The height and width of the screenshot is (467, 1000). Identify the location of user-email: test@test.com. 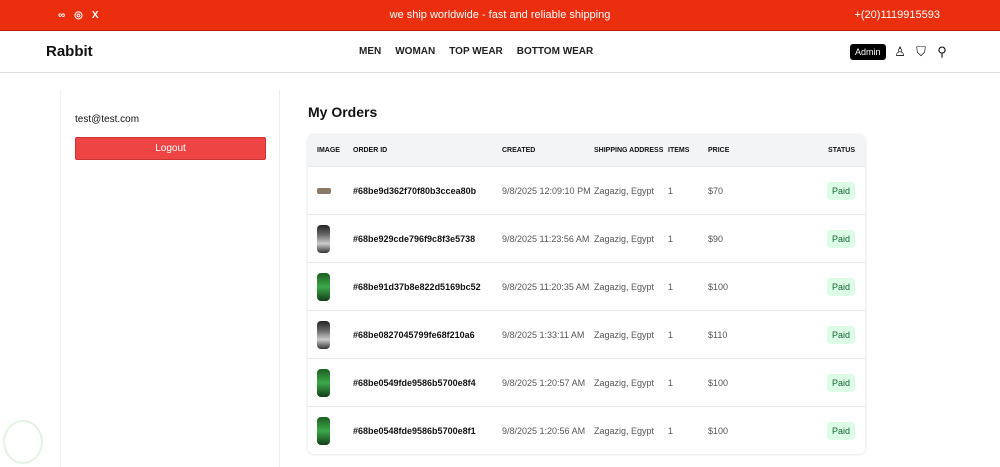
(107, 119).